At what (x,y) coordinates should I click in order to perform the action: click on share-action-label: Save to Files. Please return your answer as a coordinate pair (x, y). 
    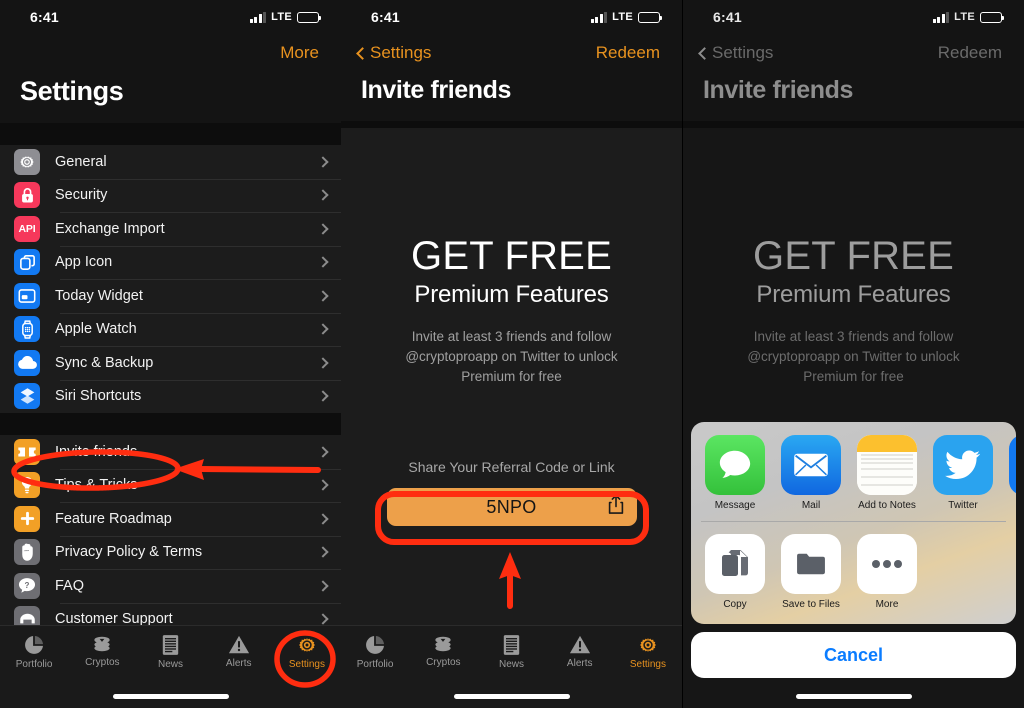
    Looking at the image, I should click on (811, 604).